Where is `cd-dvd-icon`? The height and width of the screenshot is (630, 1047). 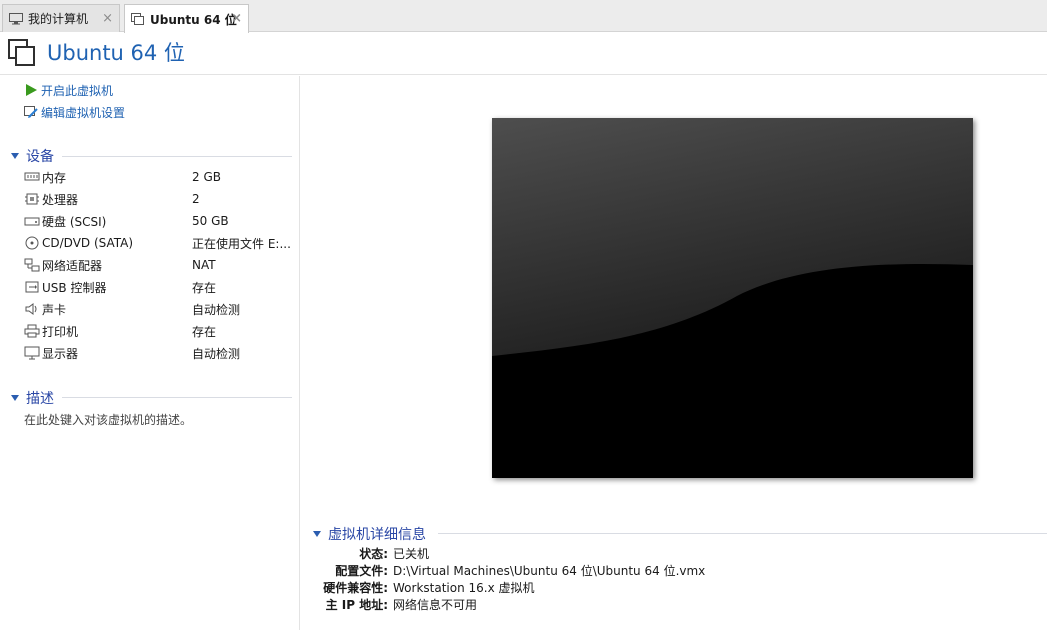 cd-dvd-icon is located at coordinates (32, 243).